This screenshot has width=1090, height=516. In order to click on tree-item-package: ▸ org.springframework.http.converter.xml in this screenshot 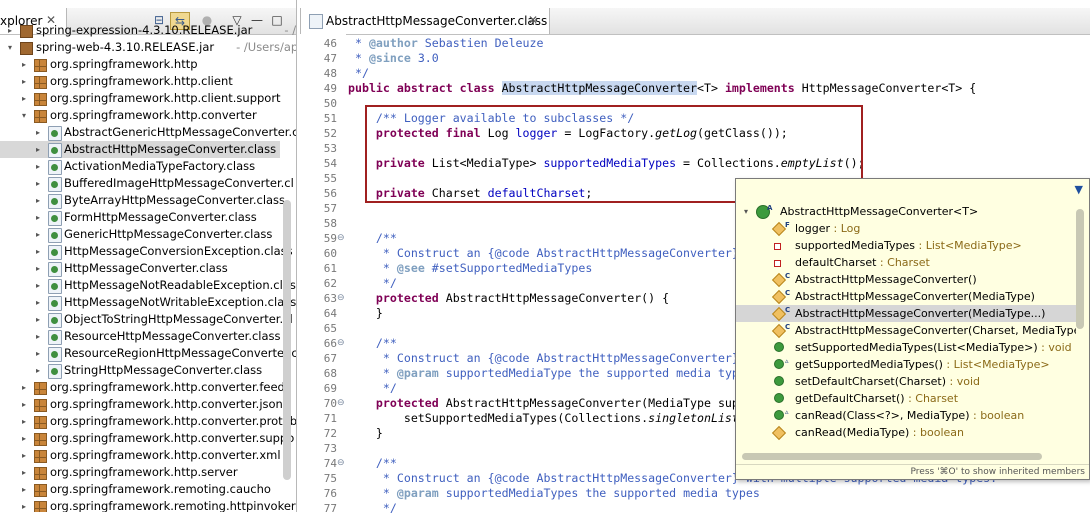, I will do `click(140, 455)`.